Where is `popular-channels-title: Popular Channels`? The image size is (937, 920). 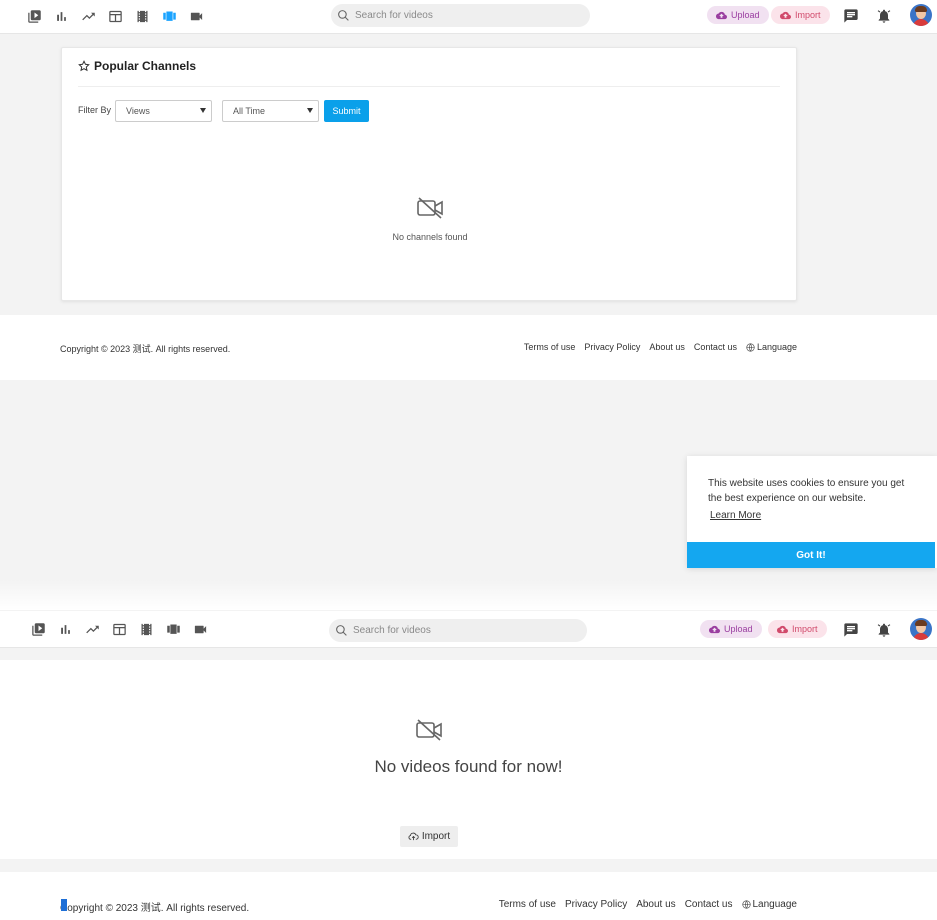
popular-channels-title: Popular Channels is located at coordinates (145, 66).